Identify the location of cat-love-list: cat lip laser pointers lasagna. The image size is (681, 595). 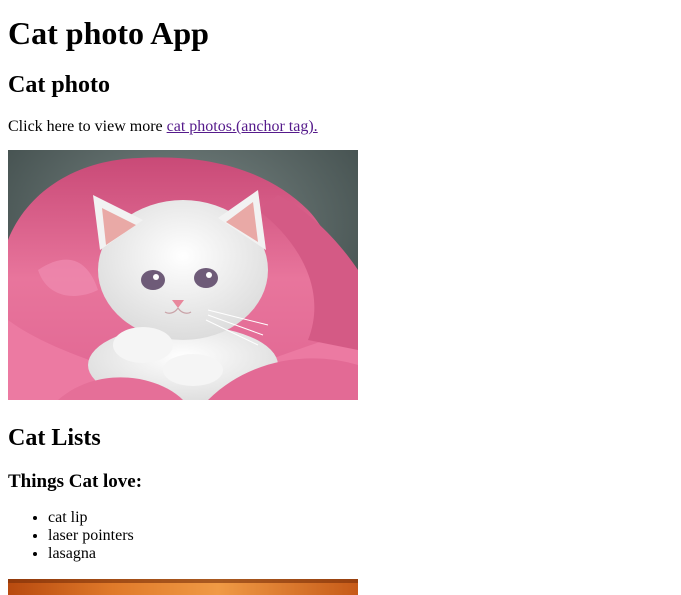
(340, 536).